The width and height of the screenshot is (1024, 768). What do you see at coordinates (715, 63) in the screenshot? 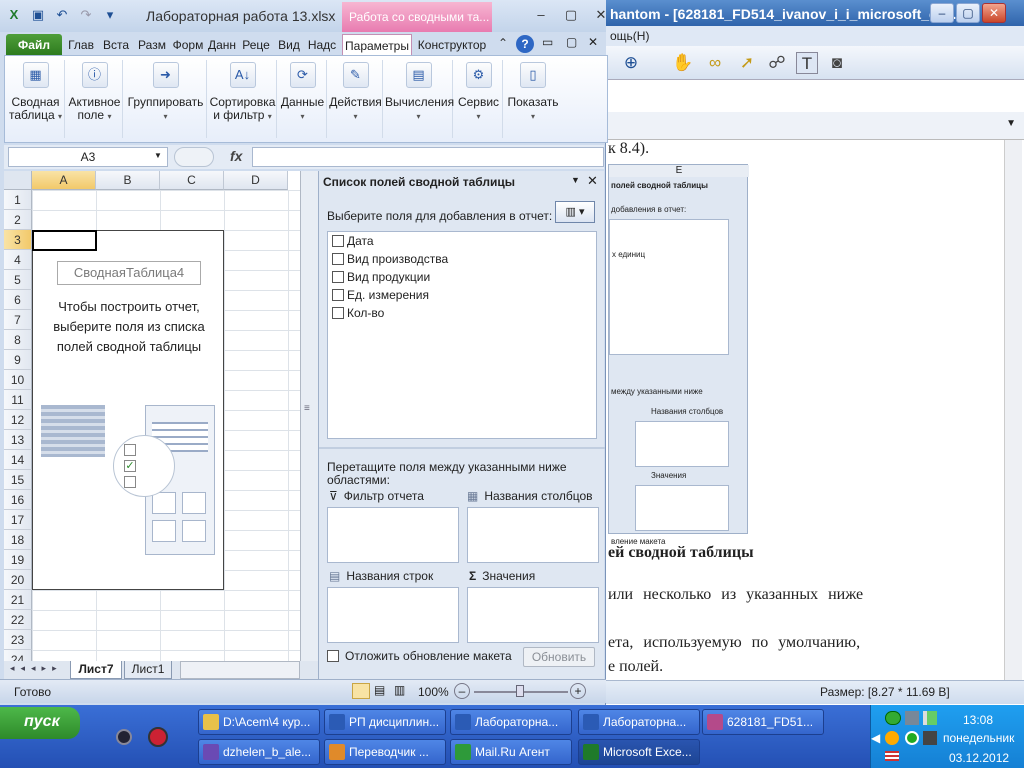
I see `glasses-icon: ∞` at bounding box center [715, 63].